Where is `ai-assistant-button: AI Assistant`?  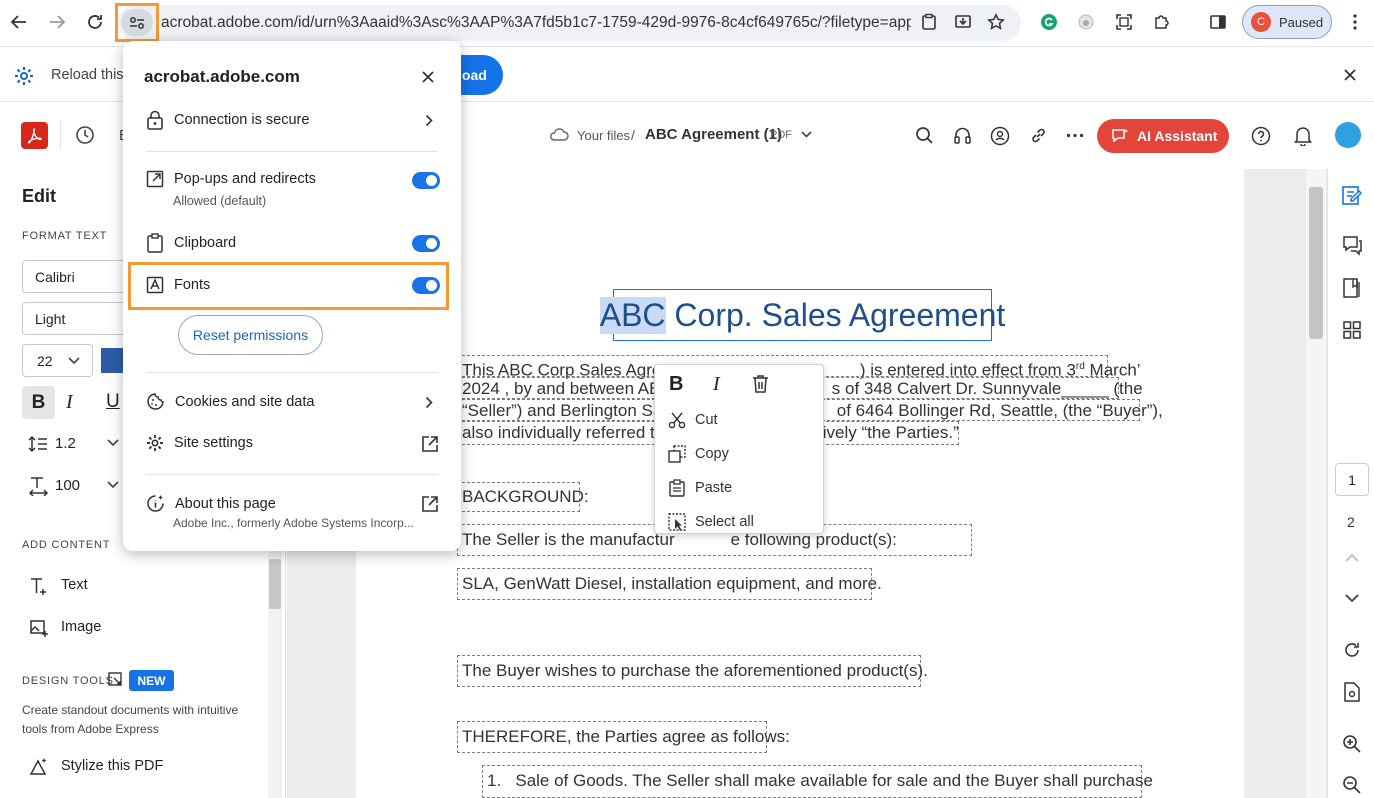 ai-assistant-button: AI Assistant is located at coordinates (1163, 136).